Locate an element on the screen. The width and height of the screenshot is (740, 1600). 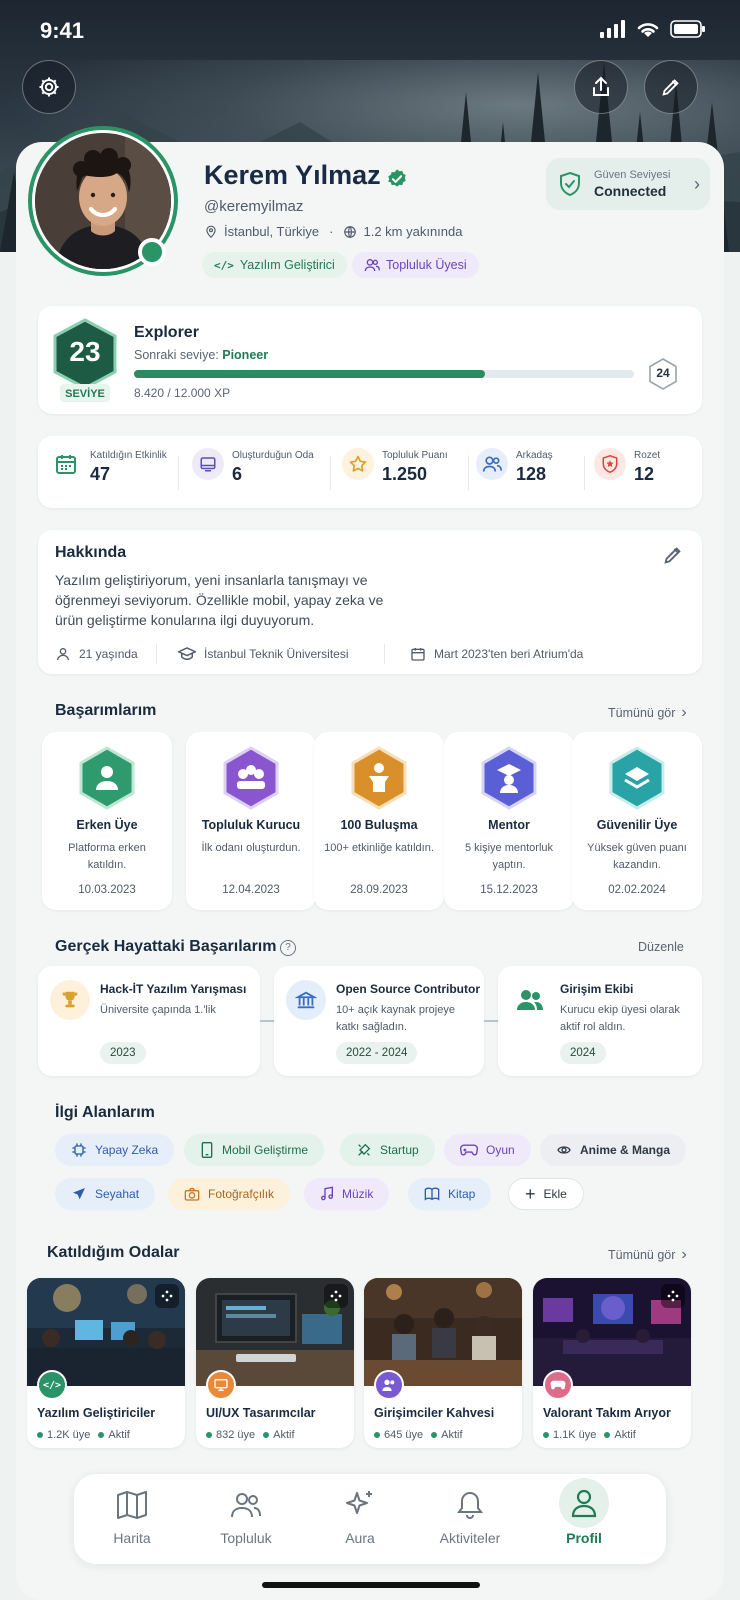
trusted-member-icon is located at coordinates (637, 778).